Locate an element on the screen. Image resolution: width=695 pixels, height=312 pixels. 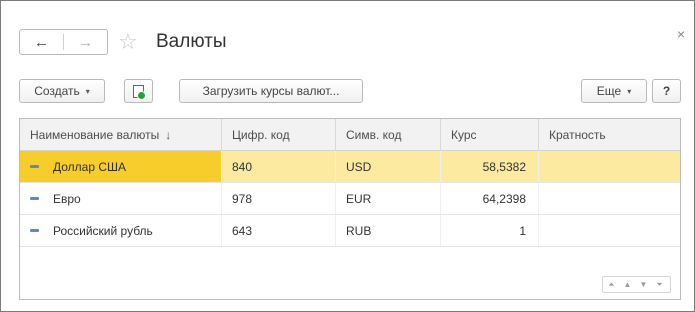
scroll-bottom-icon: ⏷ is located at coordinates (659, 284).